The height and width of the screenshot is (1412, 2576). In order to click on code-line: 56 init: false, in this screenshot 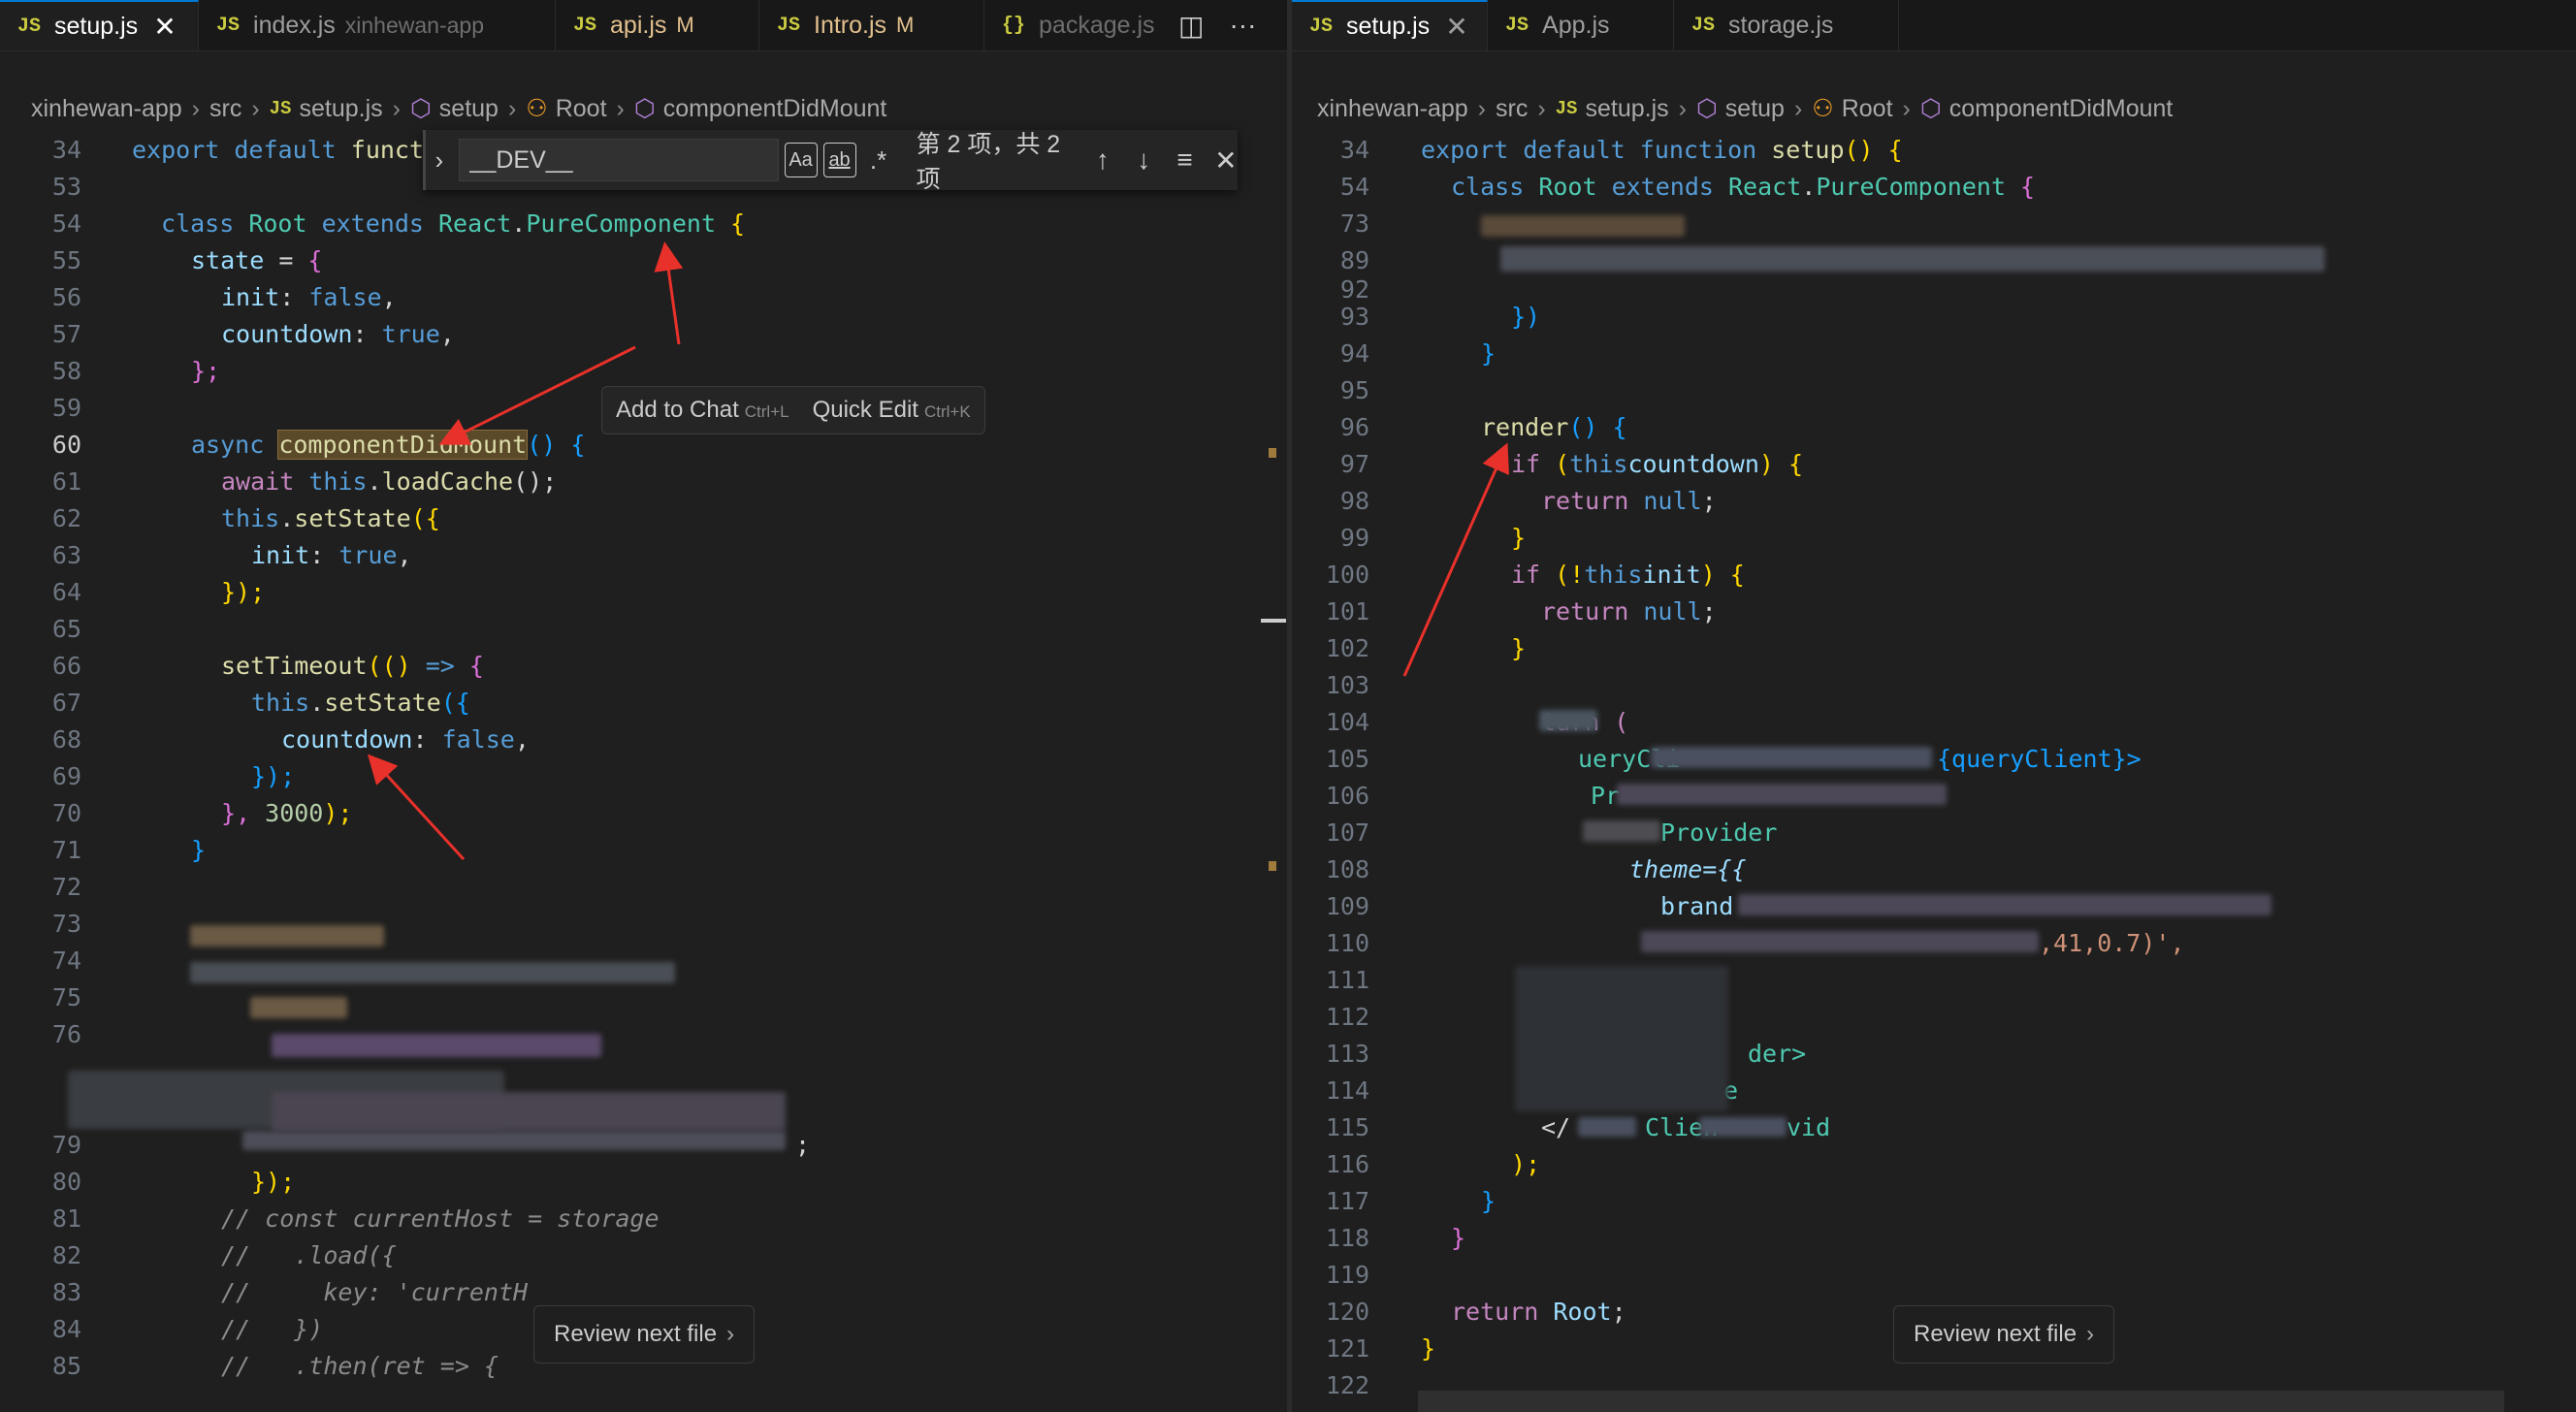, I will do `click(224, 297)`.